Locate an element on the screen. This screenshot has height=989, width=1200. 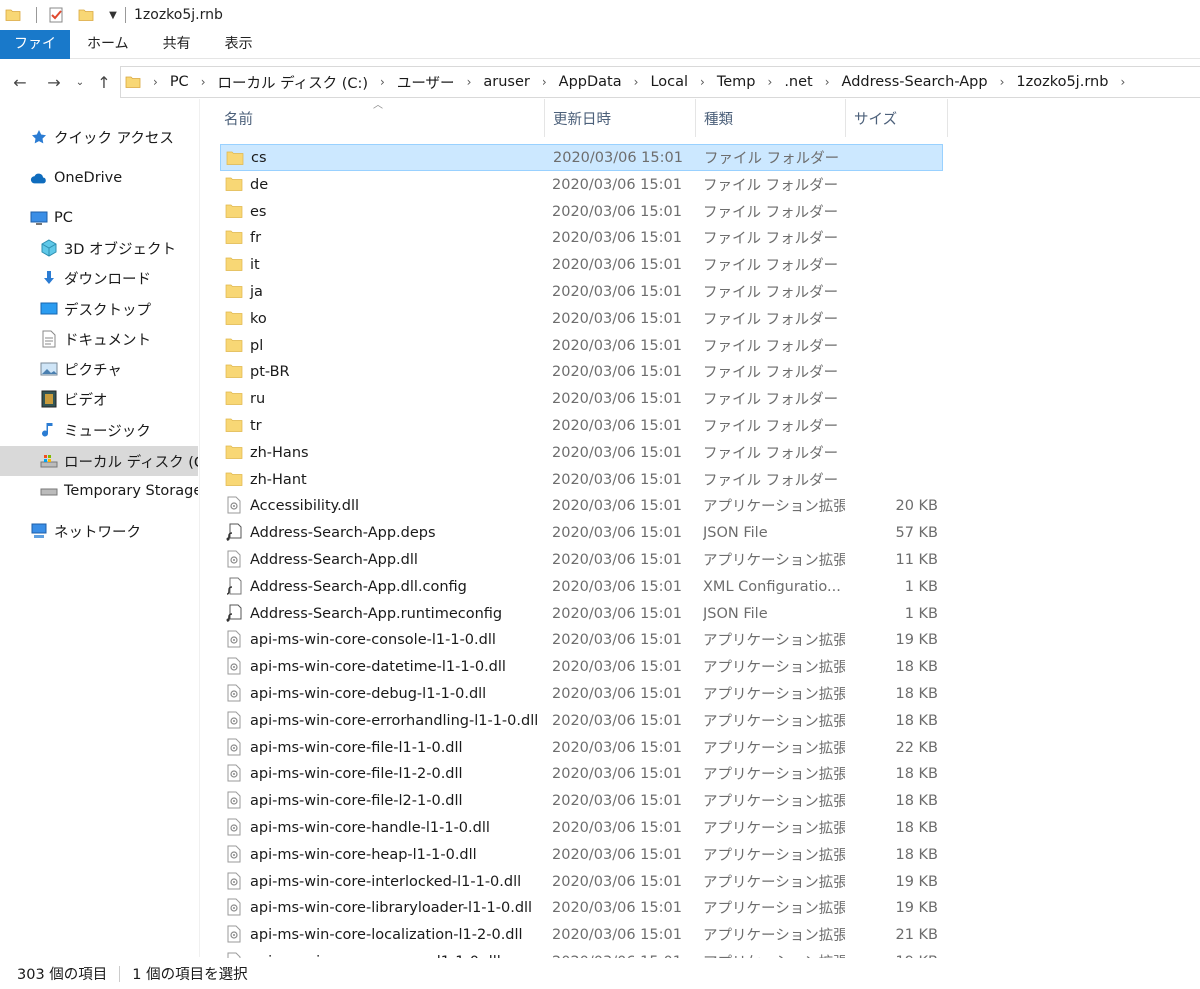
nav-item: クイック アクセス is located at coordinates (99, 137).